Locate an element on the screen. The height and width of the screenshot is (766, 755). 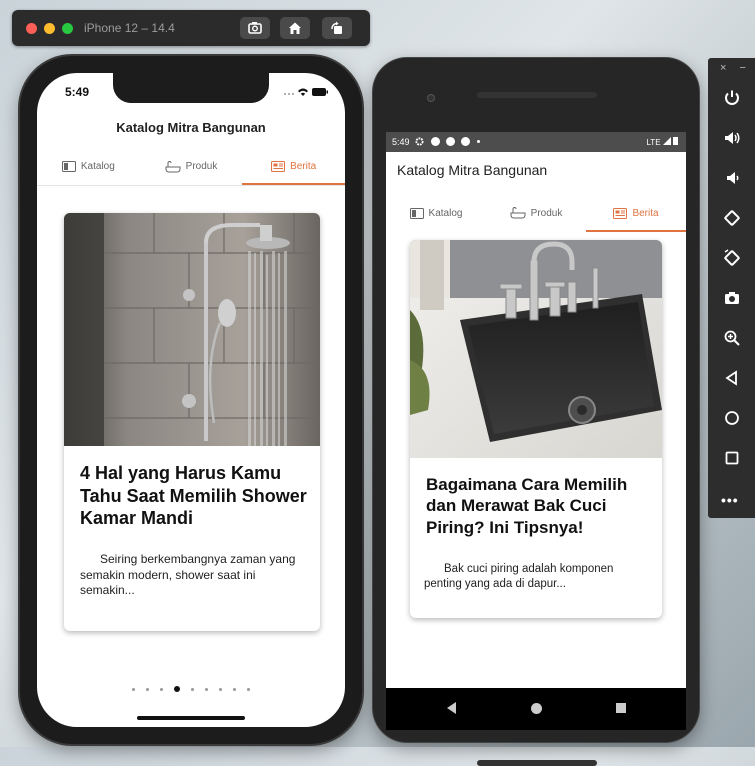
volume-down-button is located at coordinates (732, 178).